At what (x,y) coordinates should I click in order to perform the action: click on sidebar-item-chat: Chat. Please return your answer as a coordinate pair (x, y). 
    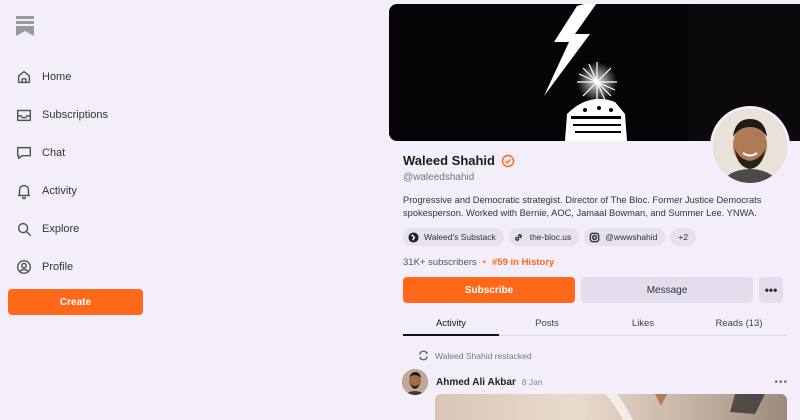
    Looking at the image, I should click on (79, 153).